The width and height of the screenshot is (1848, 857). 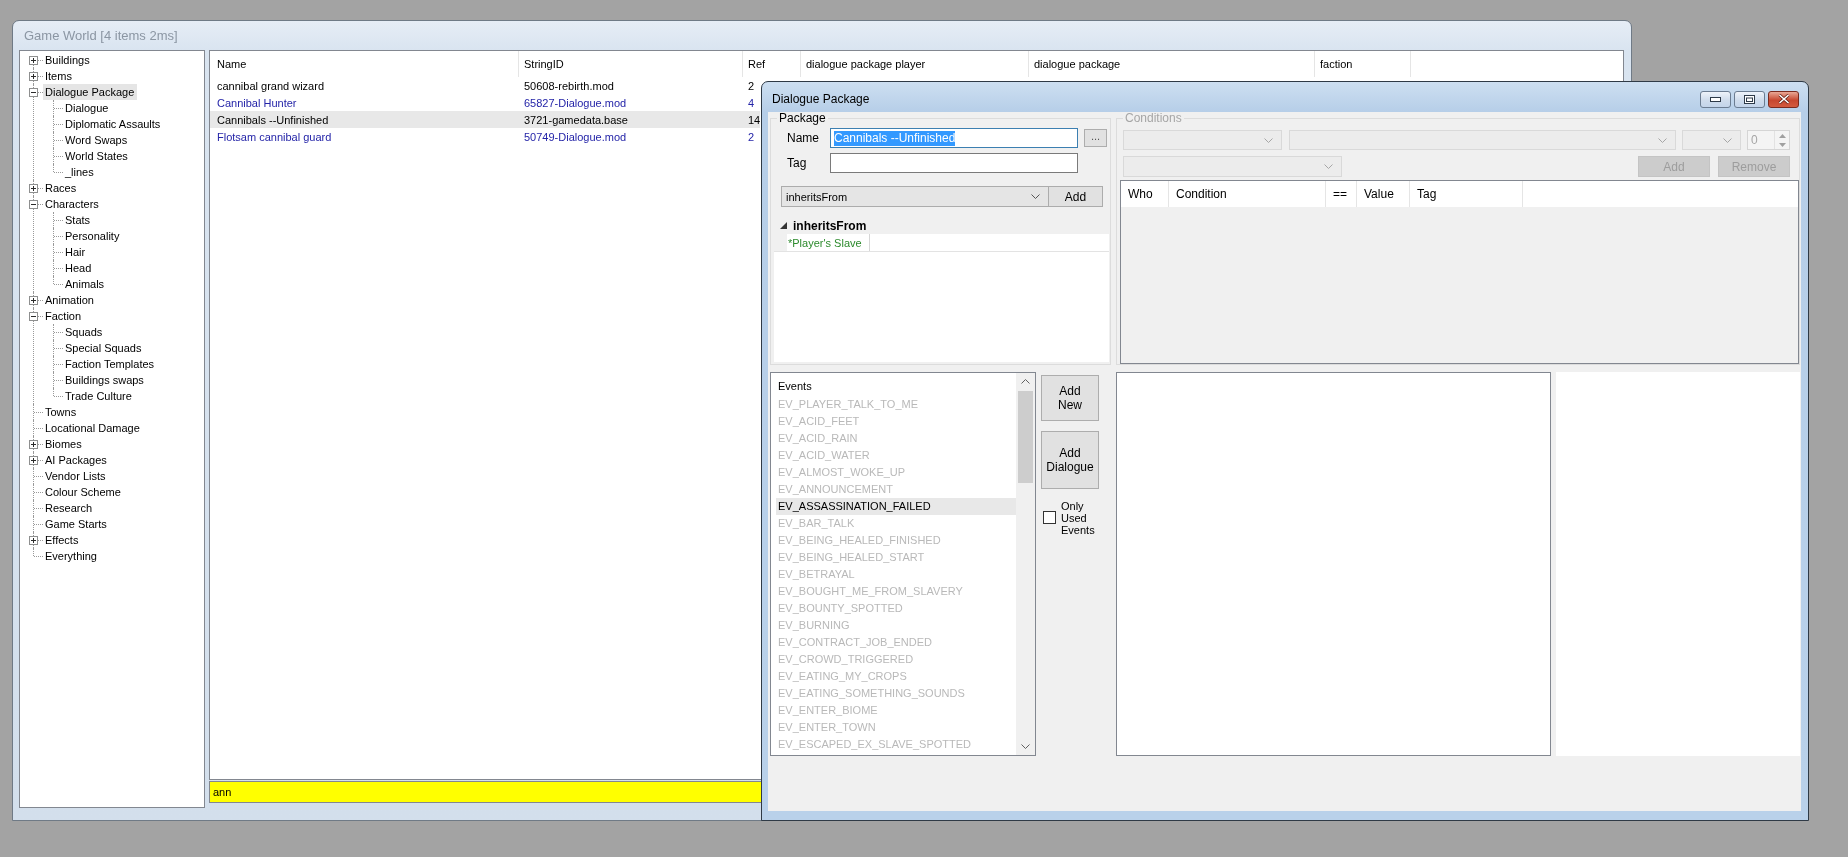 I want to click on tree-item: Towns, so click(x=61, y=412).